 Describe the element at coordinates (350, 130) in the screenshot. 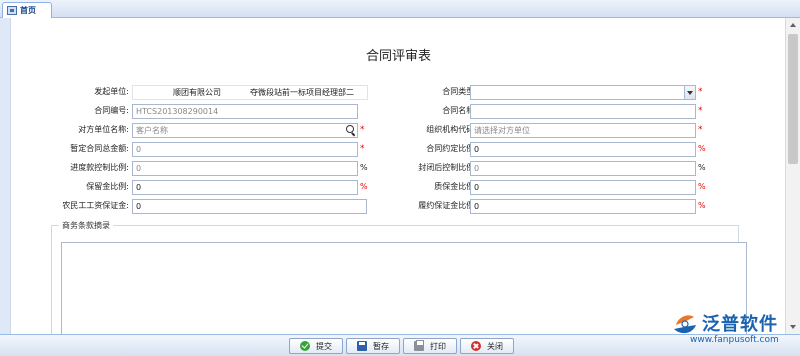

I see `search-icon` at that location.